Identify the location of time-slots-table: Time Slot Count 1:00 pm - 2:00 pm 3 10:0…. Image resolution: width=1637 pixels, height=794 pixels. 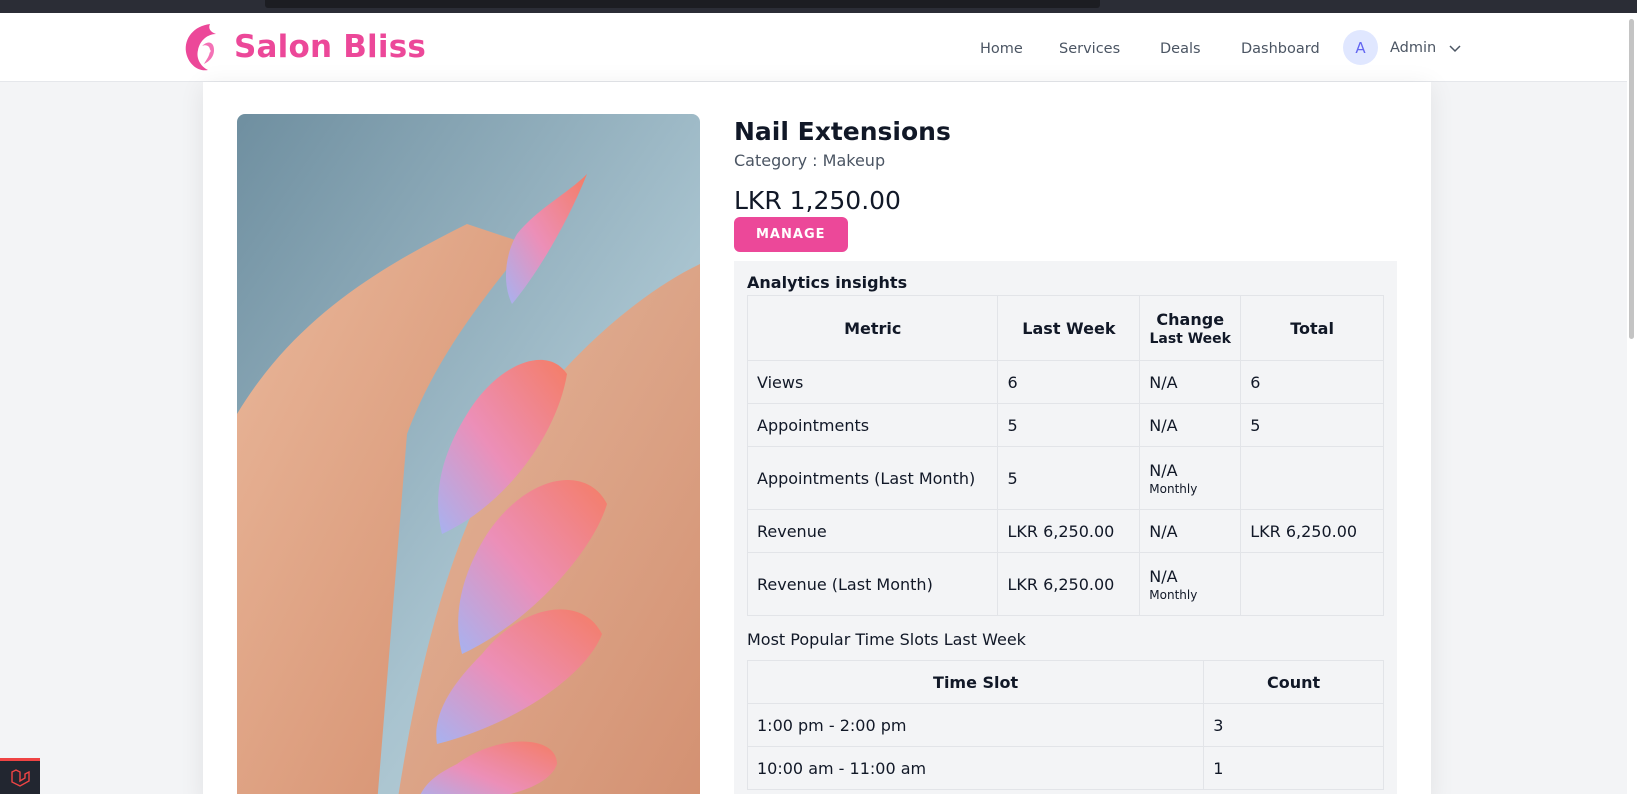
(1065, 725).